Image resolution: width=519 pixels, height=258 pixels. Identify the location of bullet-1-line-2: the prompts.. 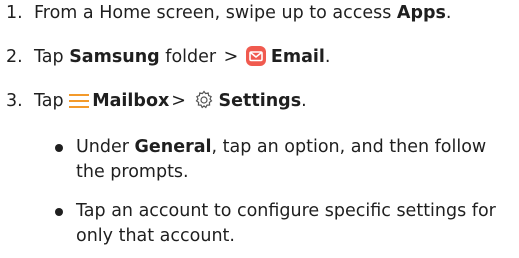
(132, 172).